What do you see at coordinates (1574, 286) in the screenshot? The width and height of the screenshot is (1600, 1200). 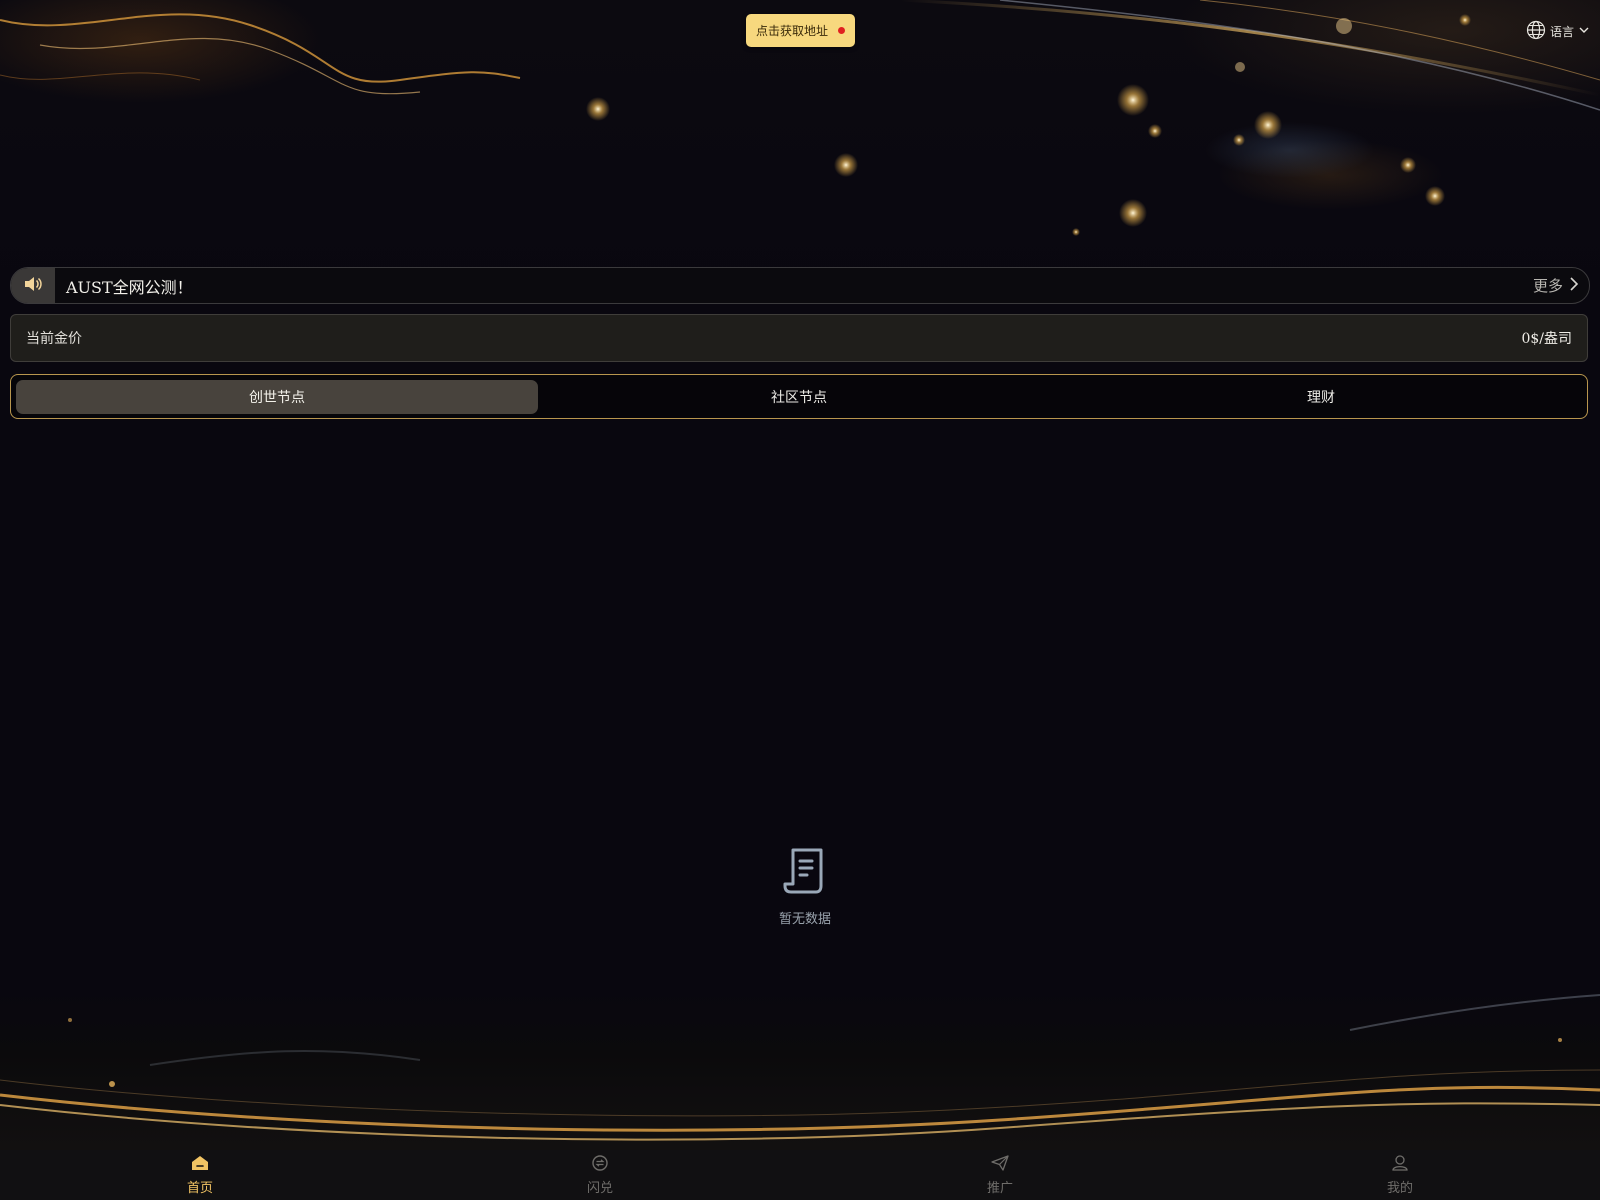 I see `chevron-right-icon` at bounding box center [1574, 286].